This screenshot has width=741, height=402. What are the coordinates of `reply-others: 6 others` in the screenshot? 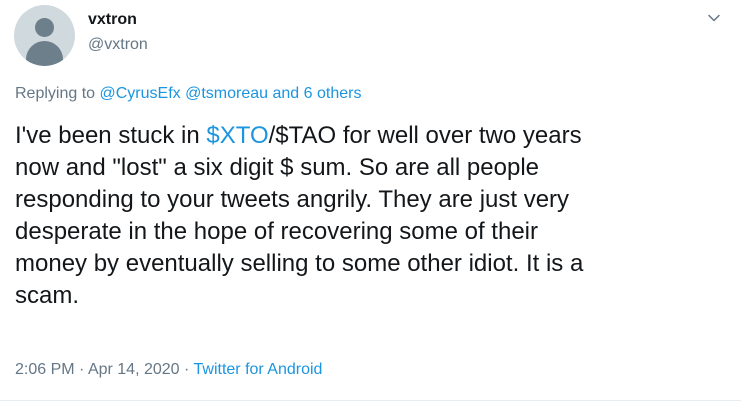 It's located at (333, 93).